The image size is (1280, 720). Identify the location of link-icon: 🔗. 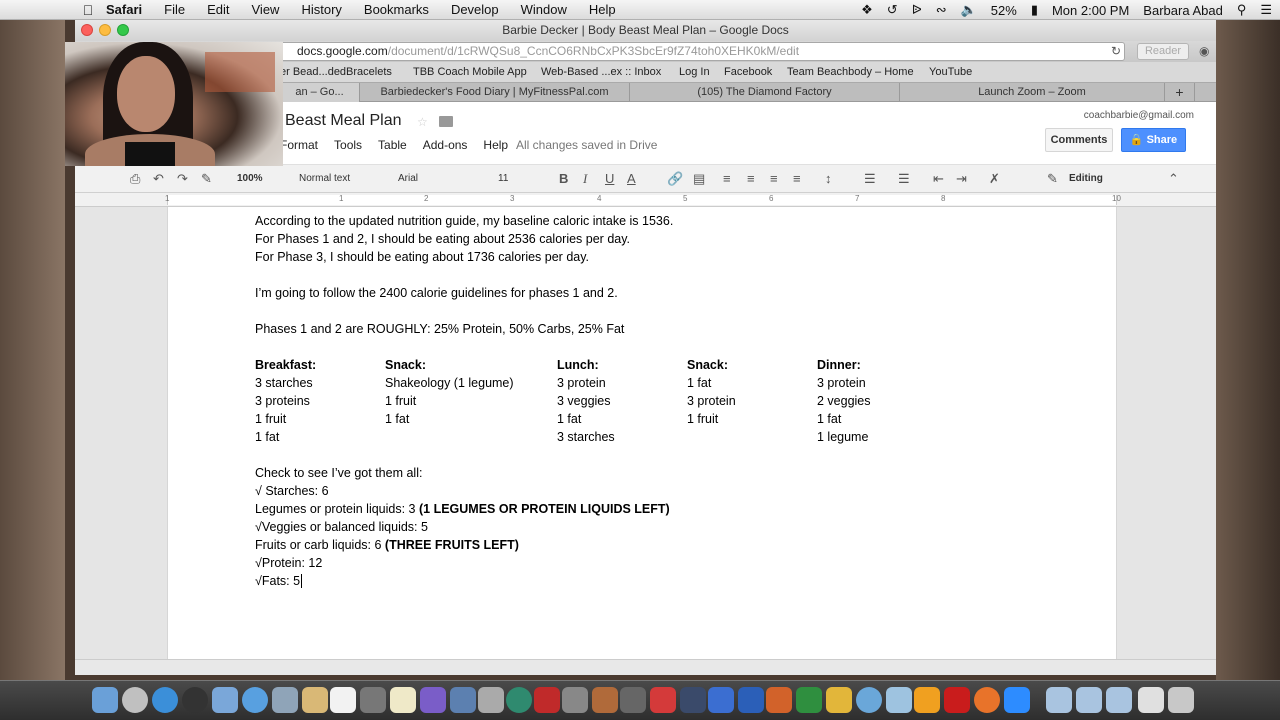
(675, 179).